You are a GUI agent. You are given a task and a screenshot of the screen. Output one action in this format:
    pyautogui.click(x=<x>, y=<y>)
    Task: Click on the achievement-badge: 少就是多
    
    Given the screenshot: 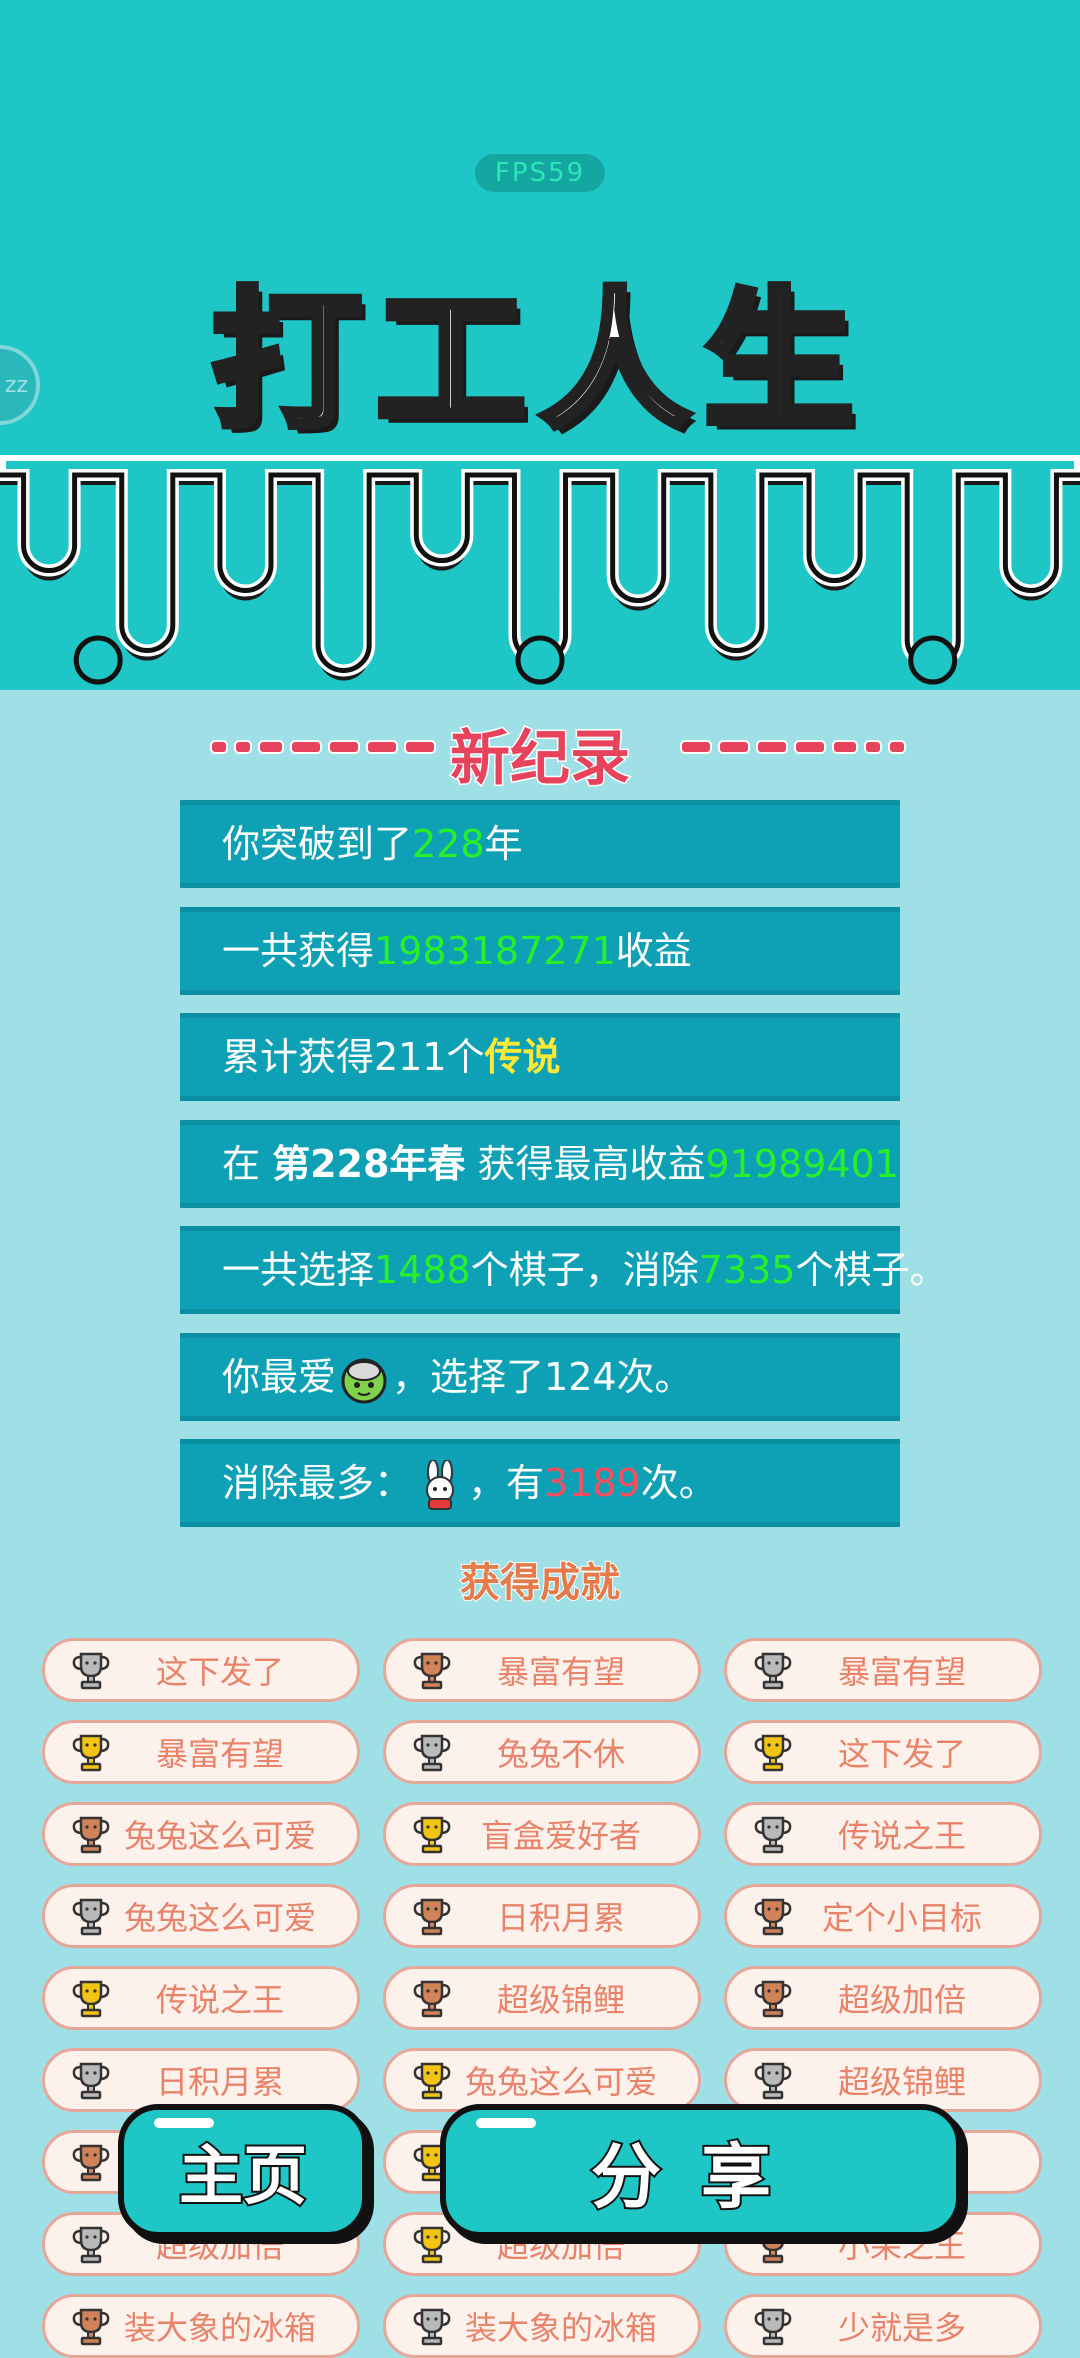 What is the action you would take?
    pyautogui.click(x=883, y=2326)
    